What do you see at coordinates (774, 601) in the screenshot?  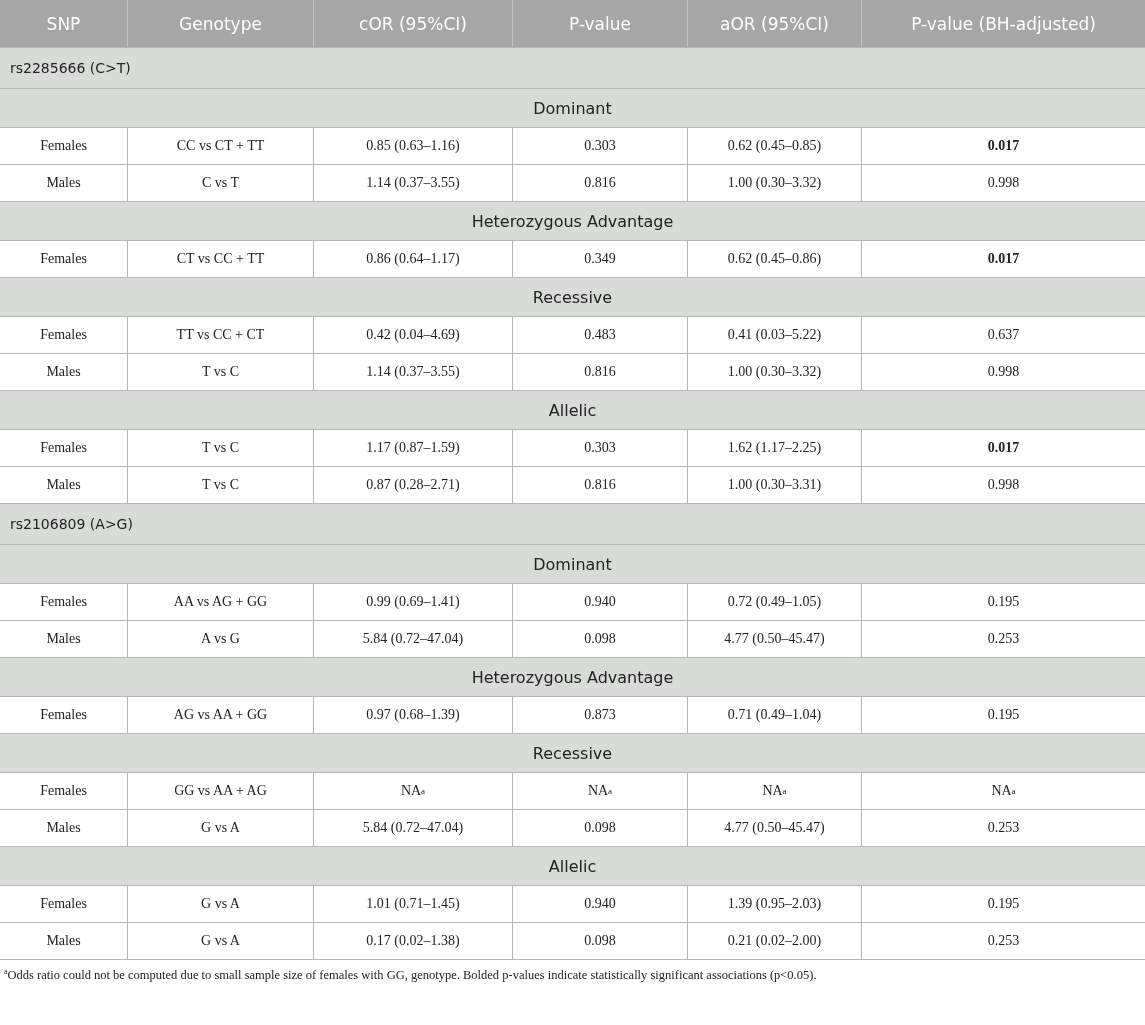 I see `table-cell: 0.72 (0.49–1.05)` at bounding box center [774, 601].